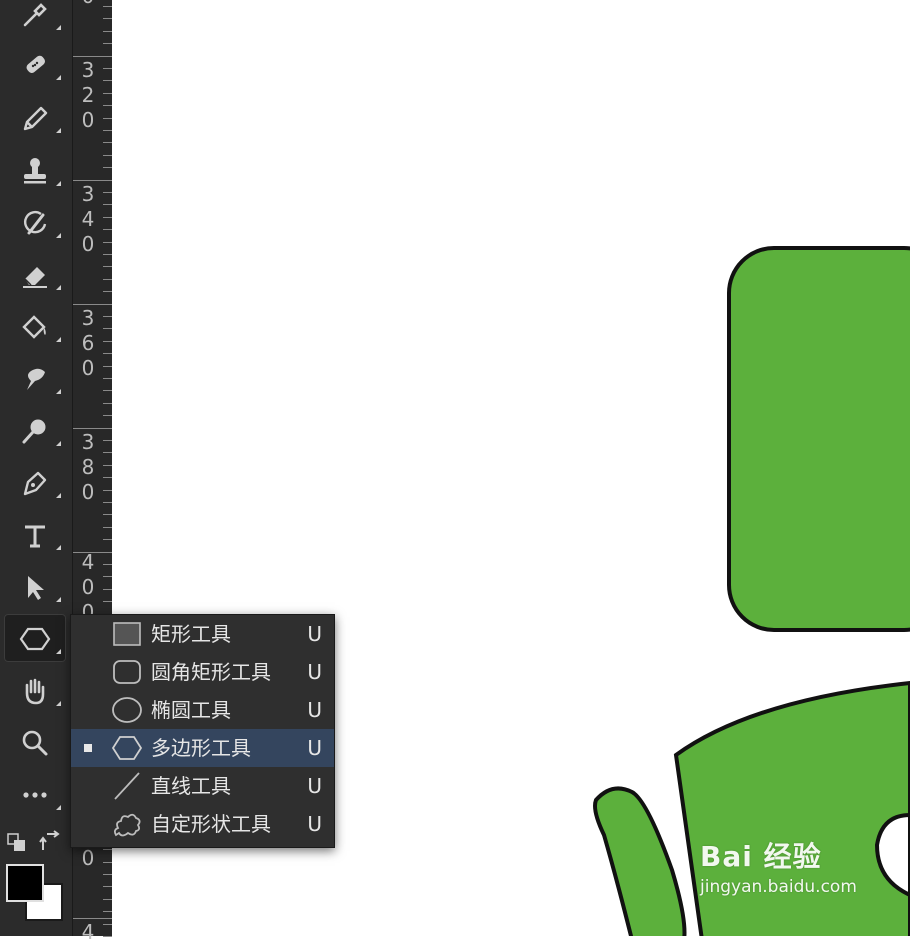  Describe the element at coordinates (35, 742) in the screenshot. I see `zoom-tool` at that location.